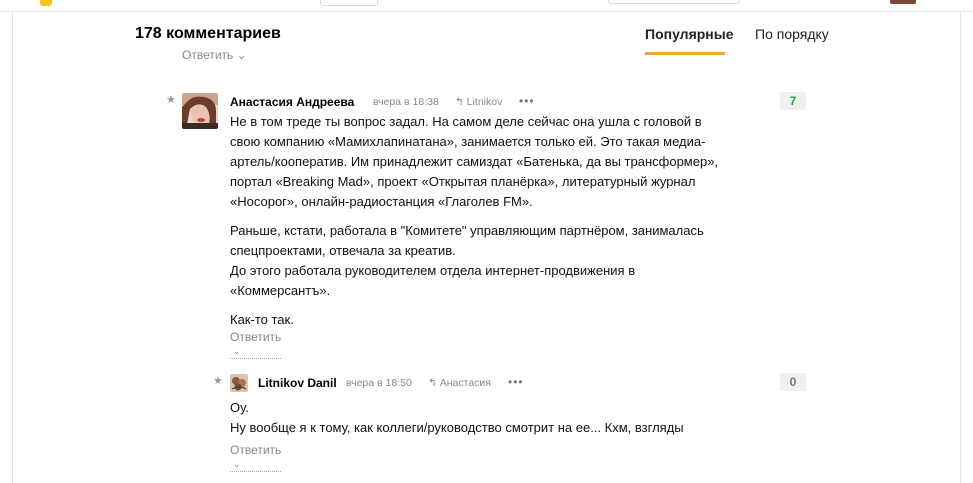  I want to click on rating-badge: 0, so click(793, 382).